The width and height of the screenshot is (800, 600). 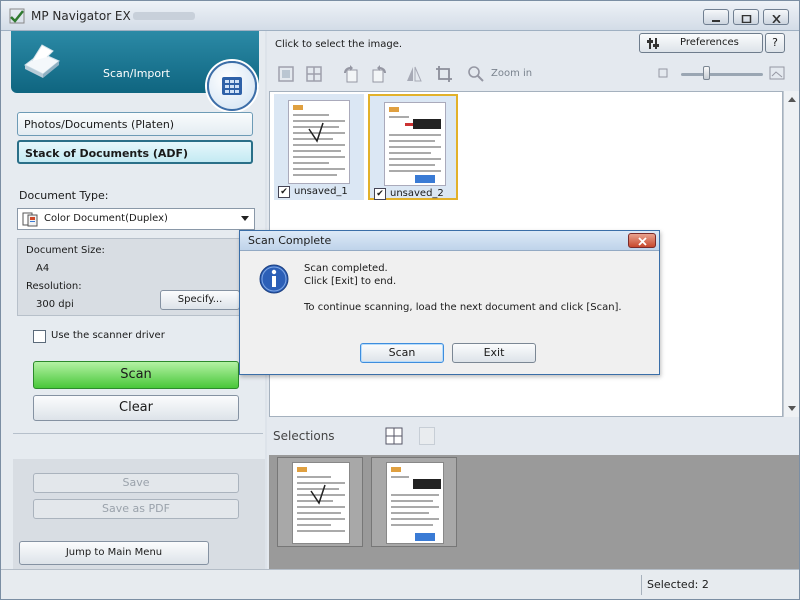 I want to click on jump-to-main-menu-button: Jump to Main Menu, so click(x=114, y=553).